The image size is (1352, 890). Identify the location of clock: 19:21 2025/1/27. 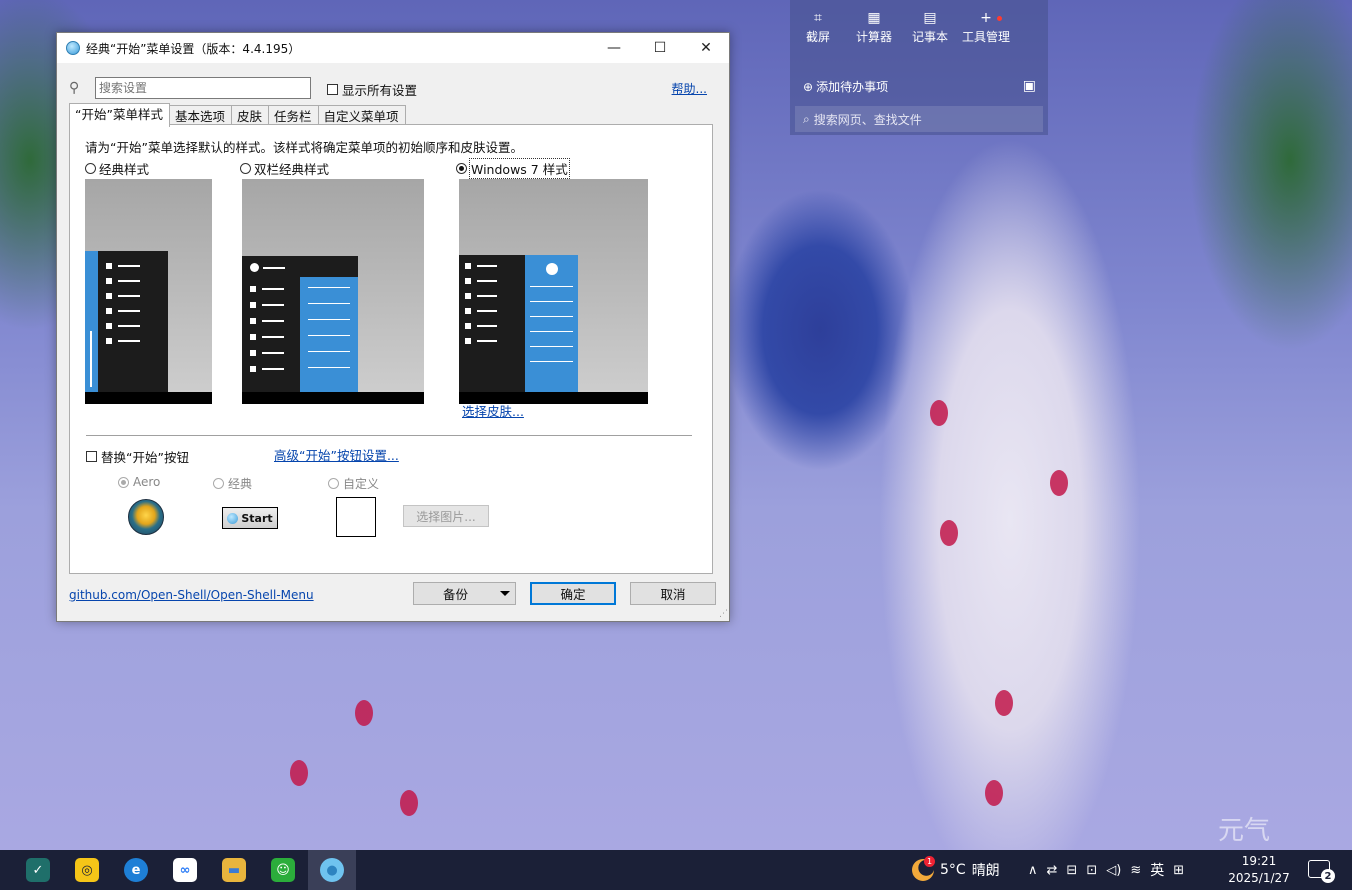
(1259, 870).